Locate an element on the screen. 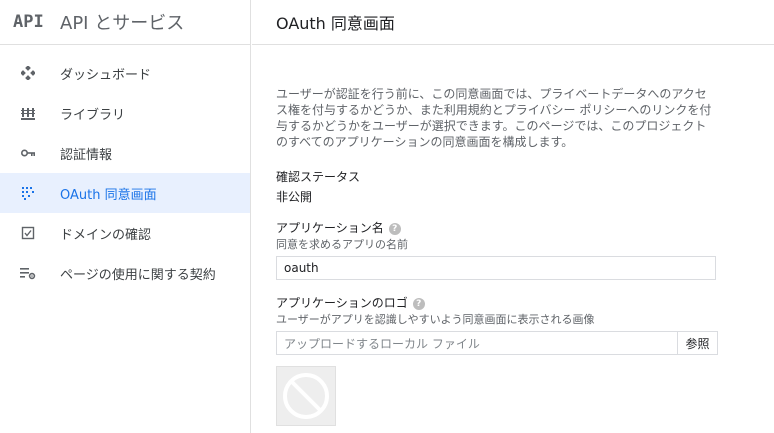  sidebar-item-domain-verification: ドメインの確認 is located at coordinates (125, 233).